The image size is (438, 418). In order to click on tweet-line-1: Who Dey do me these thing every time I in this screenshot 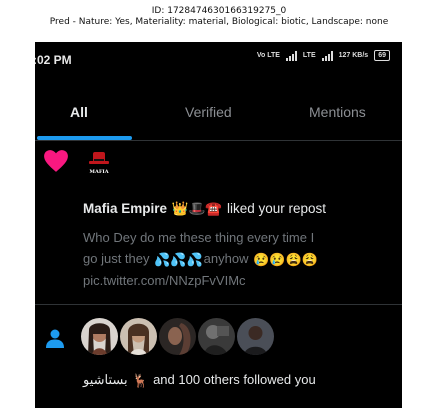, I will do `click(199, 237)`.